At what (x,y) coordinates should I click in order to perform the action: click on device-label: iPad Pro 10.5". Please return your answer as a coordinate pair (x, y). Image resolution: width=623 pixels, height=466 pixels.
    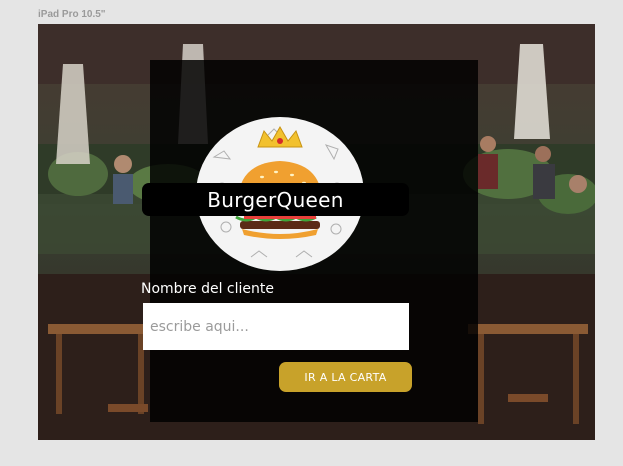
    Looking at the image, I should click on (72, 14).